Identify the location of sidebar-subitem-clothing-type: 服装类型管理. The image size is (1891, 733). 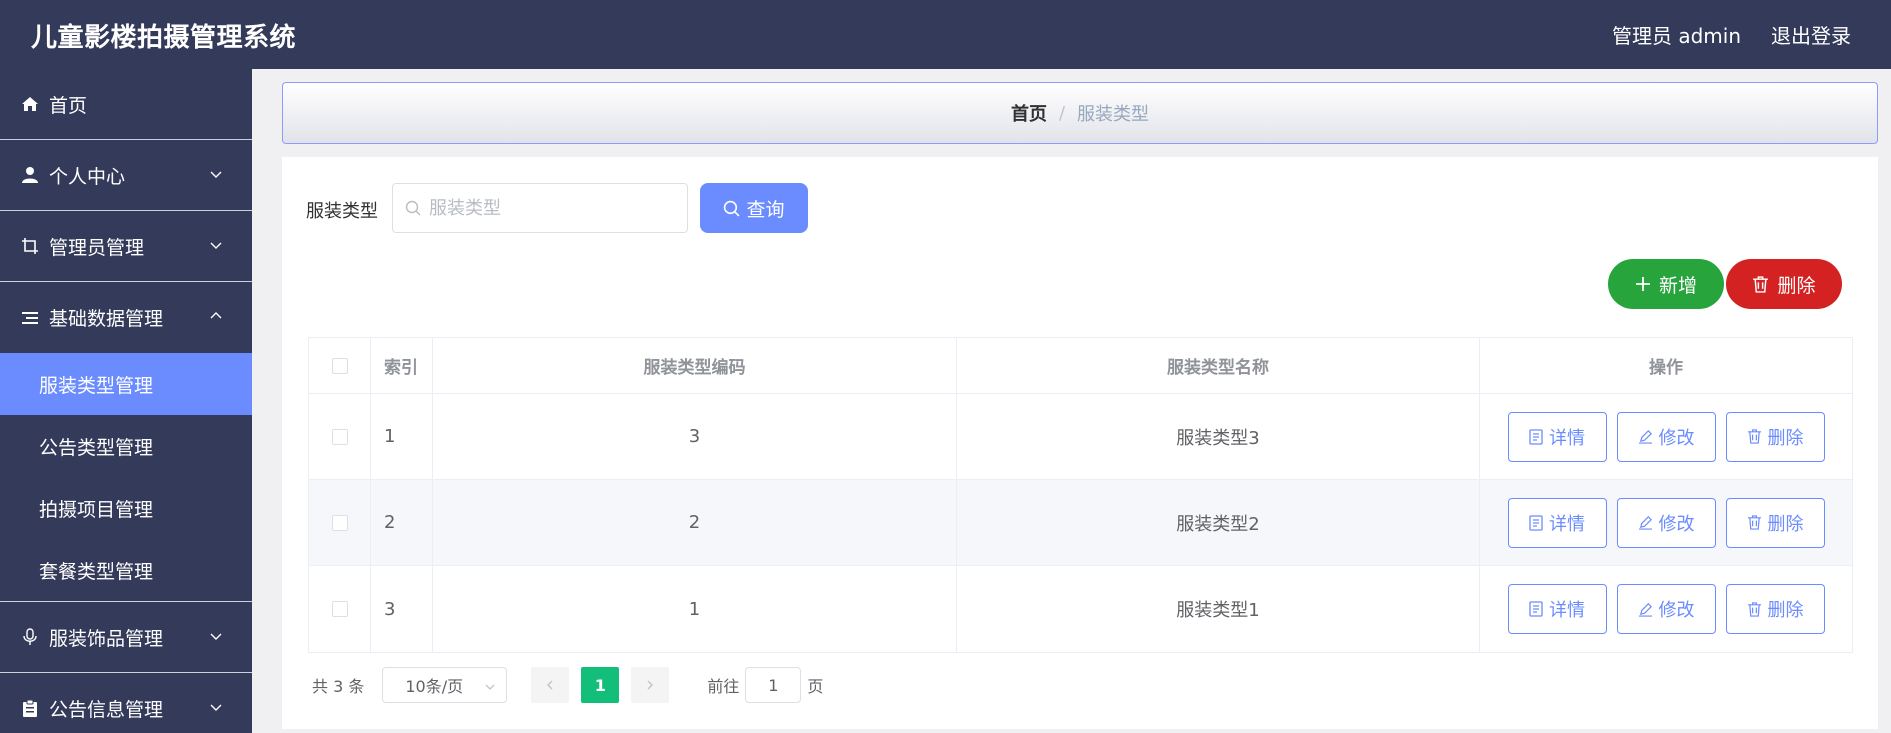
(126, 384).